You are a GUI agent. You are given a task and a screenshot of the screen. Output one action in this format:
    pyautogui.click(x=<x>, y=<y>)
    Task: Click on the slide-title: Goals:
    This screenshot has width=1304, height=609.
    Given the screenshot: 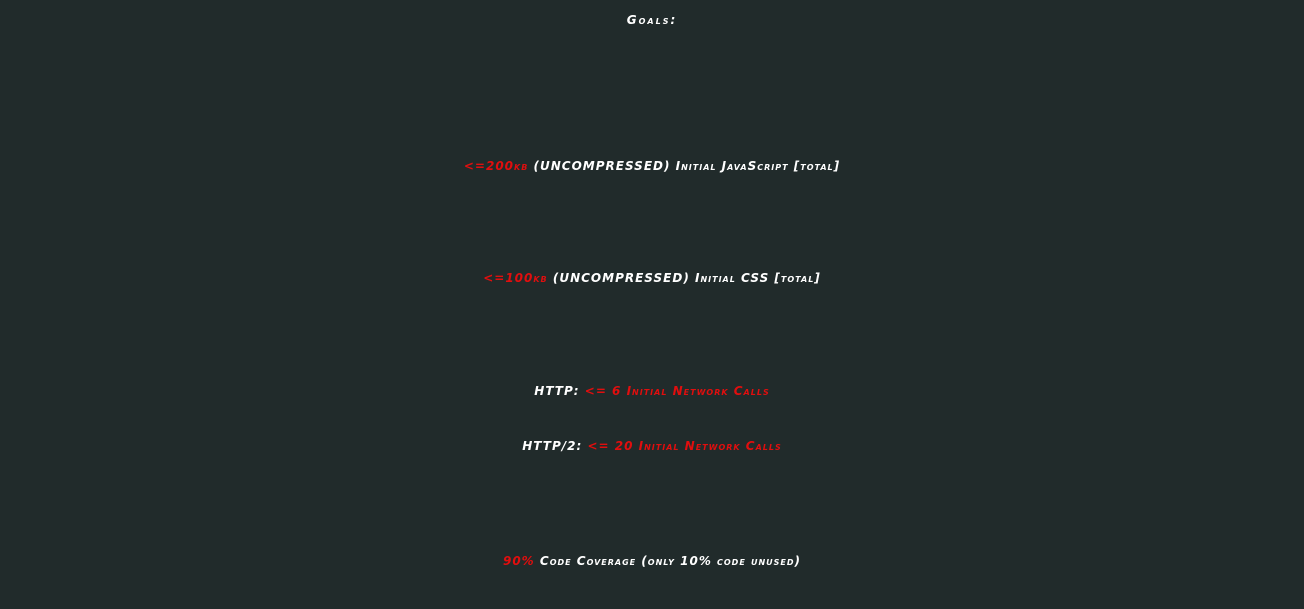 What is the action you would take?
    pyautogui.click(x=652, y=20)
    